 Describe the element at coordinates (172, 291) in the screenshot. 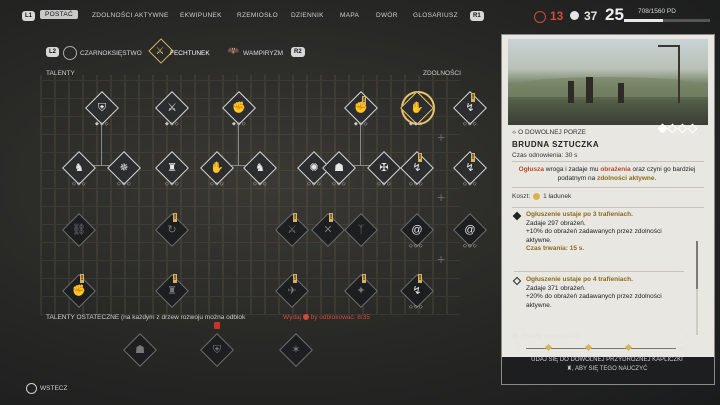

I see `tower-icon: ♜` at that location.